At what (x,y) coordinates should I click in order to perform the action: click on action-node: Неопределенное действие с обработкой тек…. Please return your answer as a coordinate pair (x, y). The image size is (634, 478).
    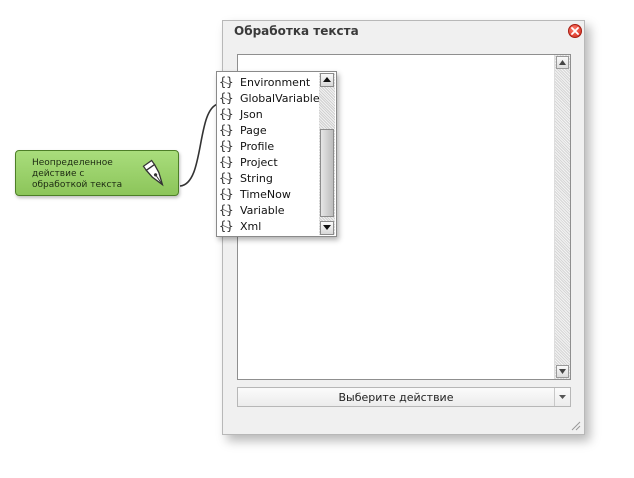
    Looking at the image, I should click on (97, 173).